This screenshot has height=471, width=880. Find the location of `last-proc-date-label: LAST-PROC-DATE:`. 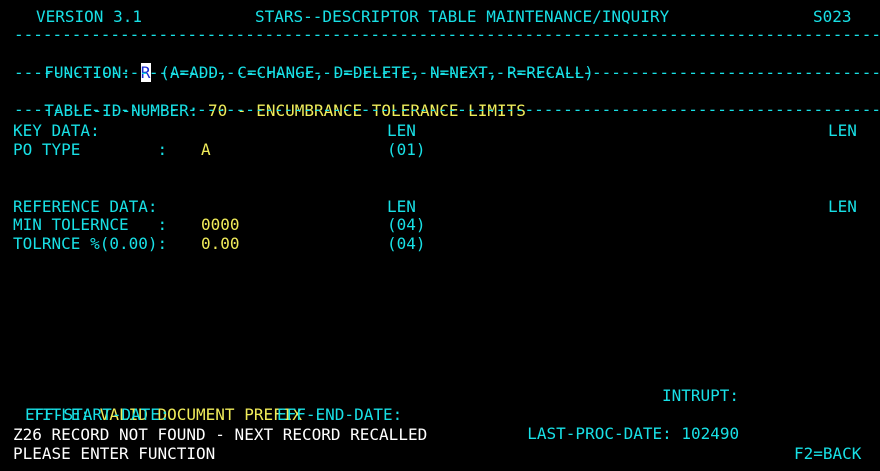

last-proc-date-label: LAST-PROC-DATE: is located at coordinates (604, 433).